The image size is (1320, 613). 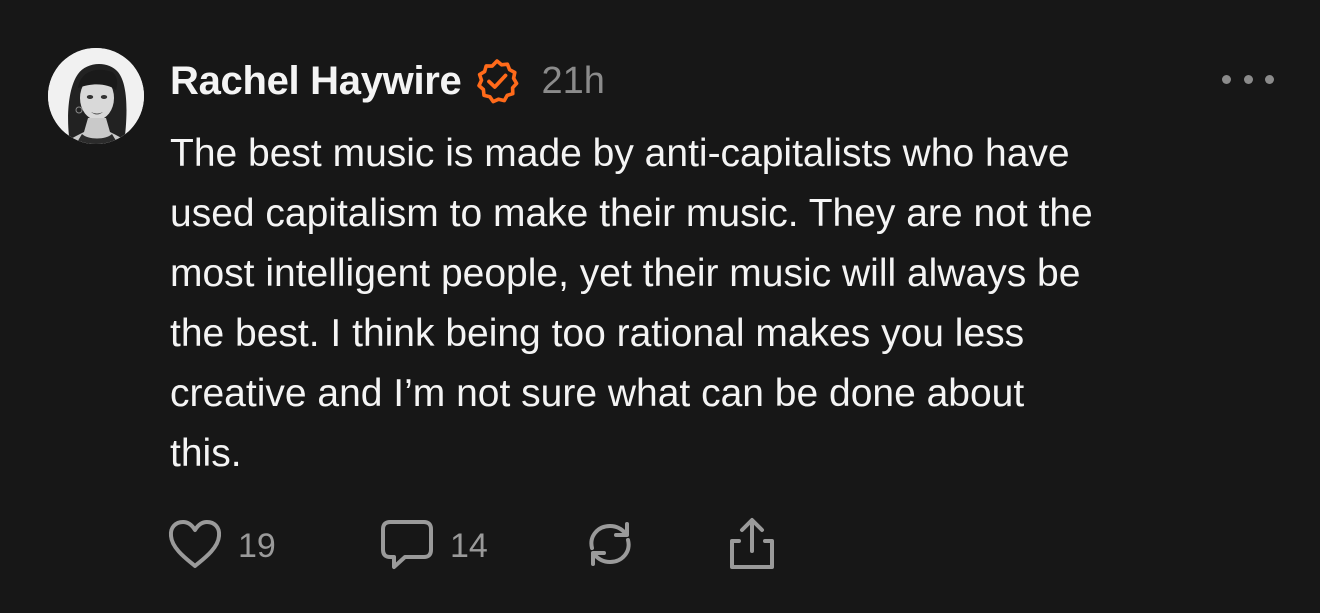 I want to click on avatar-photo, so click(x=96, y=96).